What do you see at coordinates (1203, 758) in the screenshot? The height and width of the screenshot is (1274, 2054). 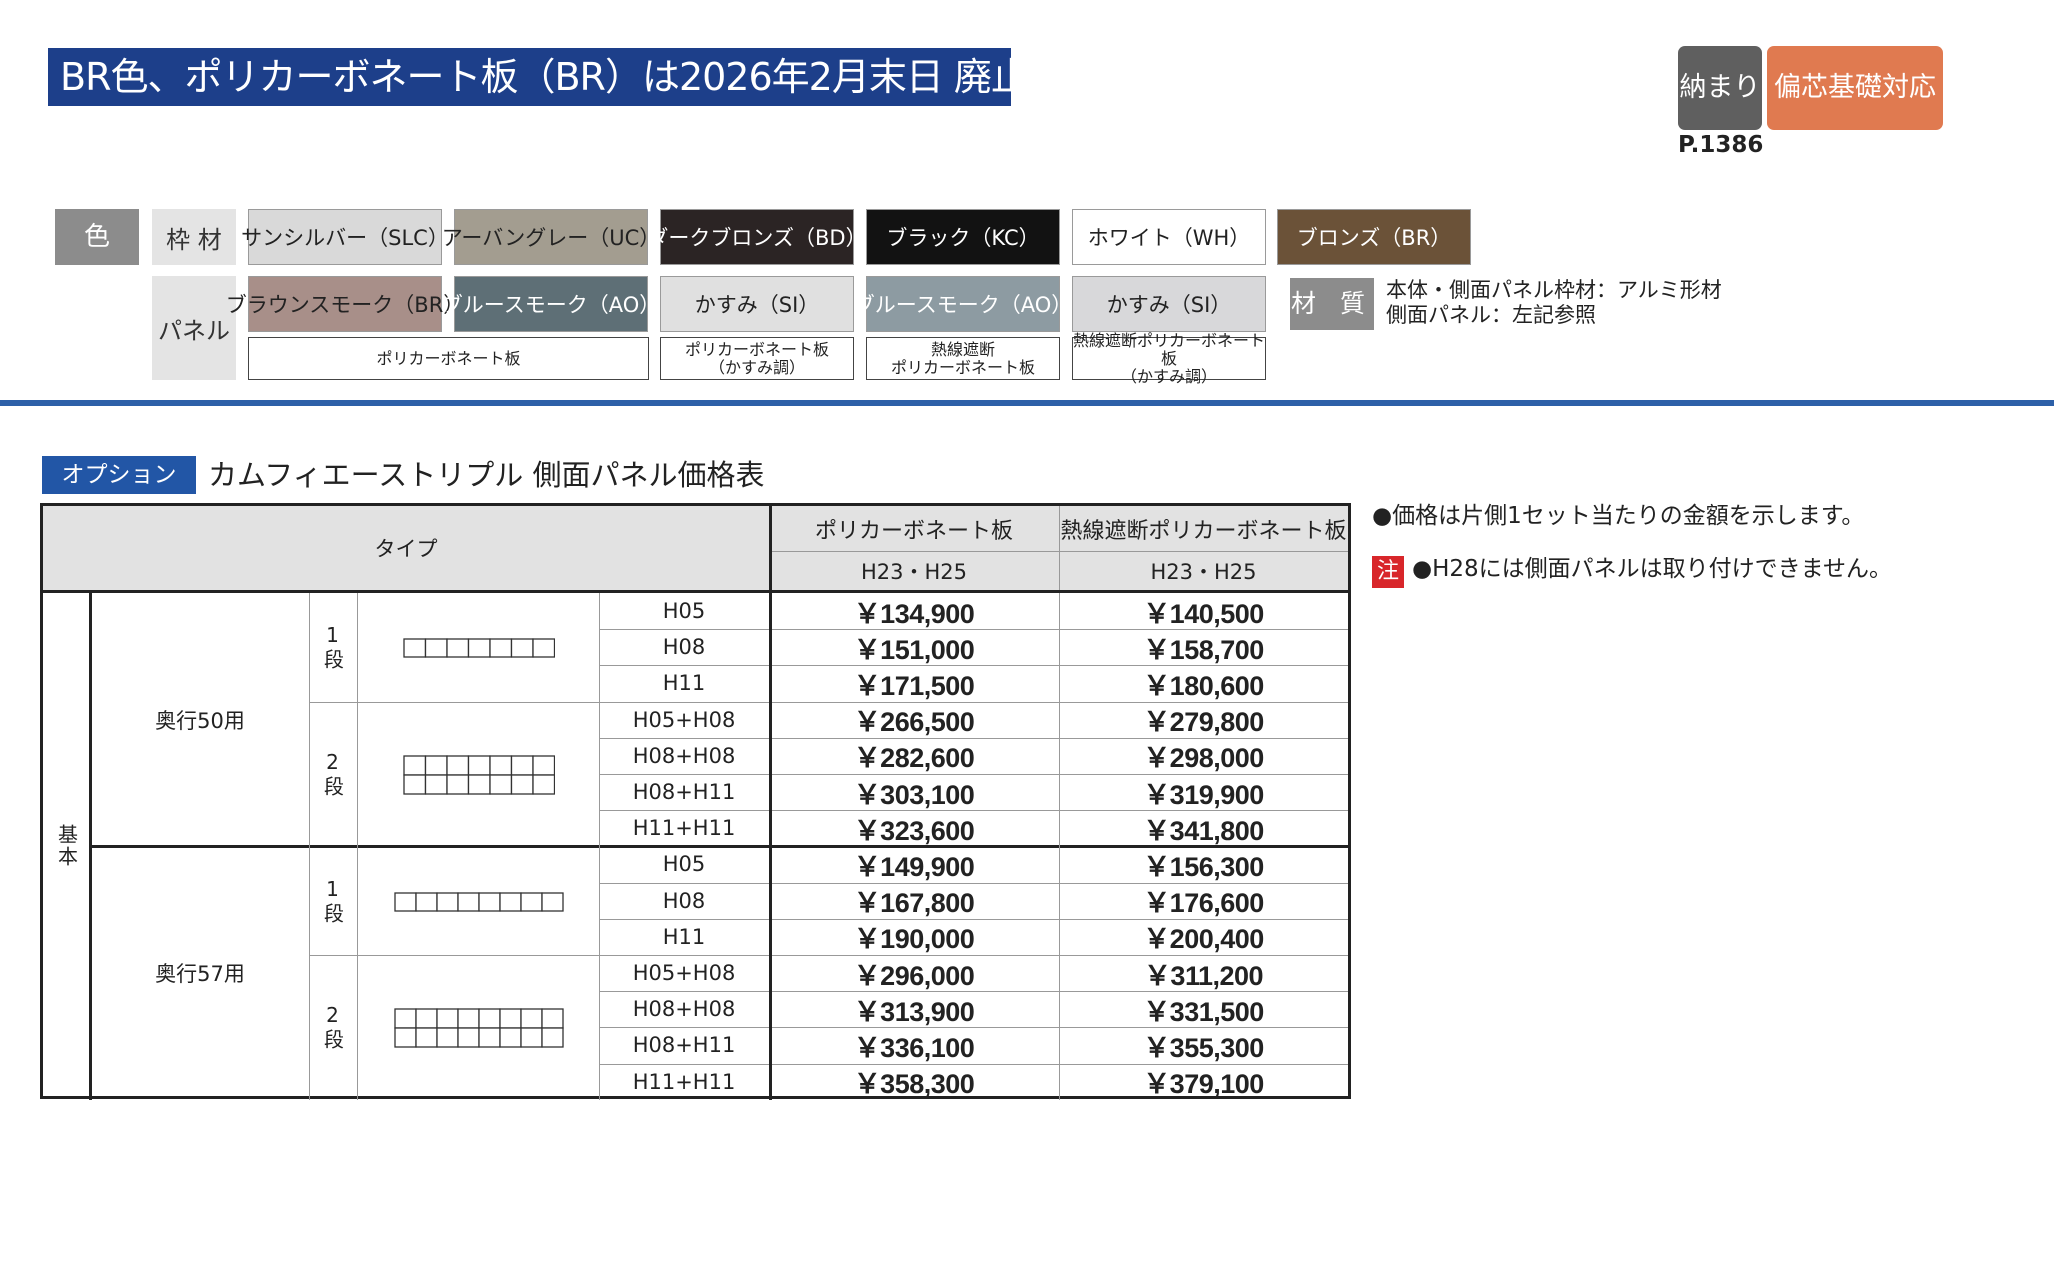 I see `price-heat-block: ￥298,000` at bounding box center [1203, 758].